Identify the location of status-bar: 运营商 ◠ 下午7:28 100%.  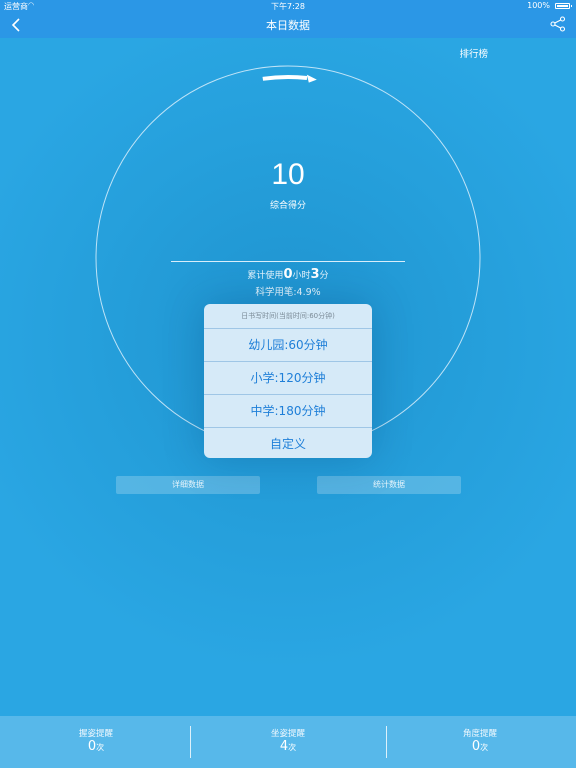
(288, 6).